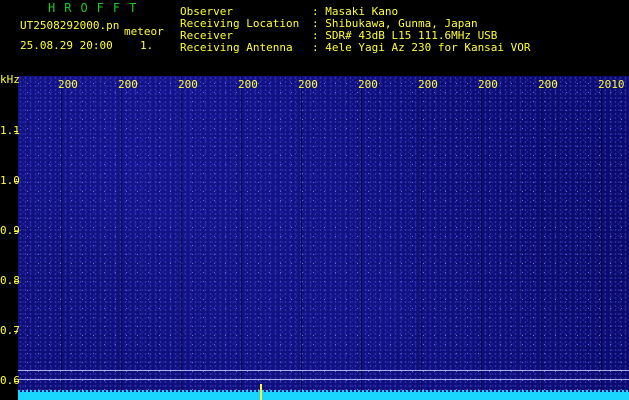 The image size is (629, 400). Describe the element at coordinates (611, 84) in the screenshot. I see `x-tick-label: 2010` at that location.